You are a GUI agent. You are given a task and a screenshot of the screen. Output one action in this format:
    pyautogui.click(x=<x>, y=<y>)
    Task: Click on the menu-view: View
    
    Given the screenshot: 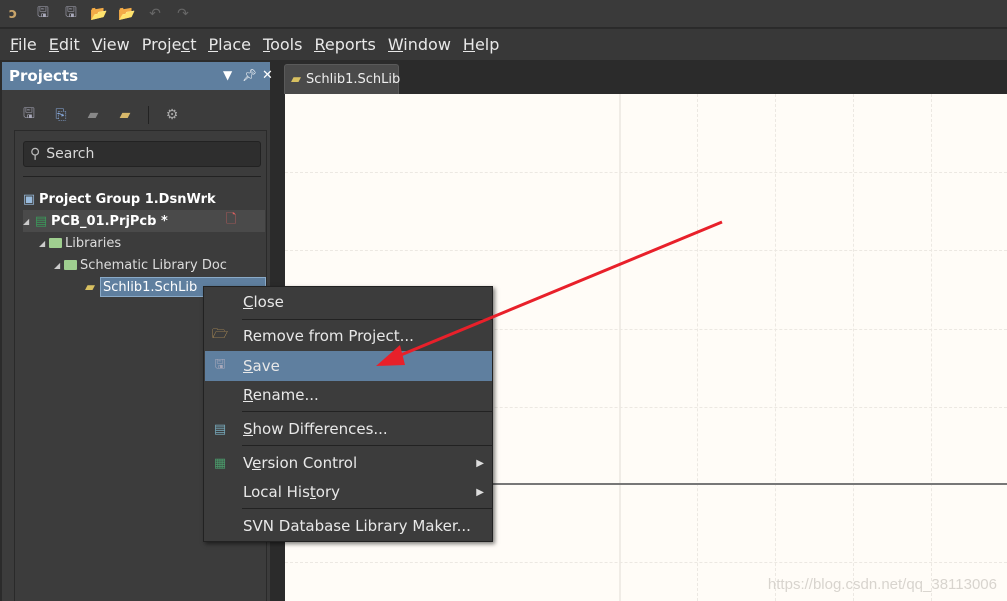 What is the action you would take?
    pyautogui.click(x=111, y=44)
    